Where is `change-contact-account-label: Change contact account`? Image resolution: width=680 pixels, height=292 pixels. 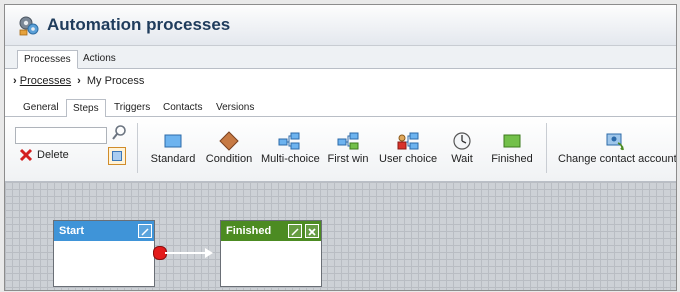 change-contact-account-label: Change contact account is located at coordinates (617, 159).